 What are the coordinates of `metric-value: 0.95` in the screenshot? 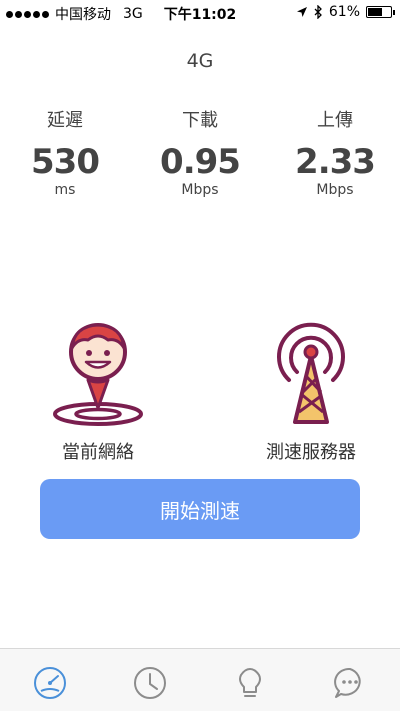 It's located at (200, 162).